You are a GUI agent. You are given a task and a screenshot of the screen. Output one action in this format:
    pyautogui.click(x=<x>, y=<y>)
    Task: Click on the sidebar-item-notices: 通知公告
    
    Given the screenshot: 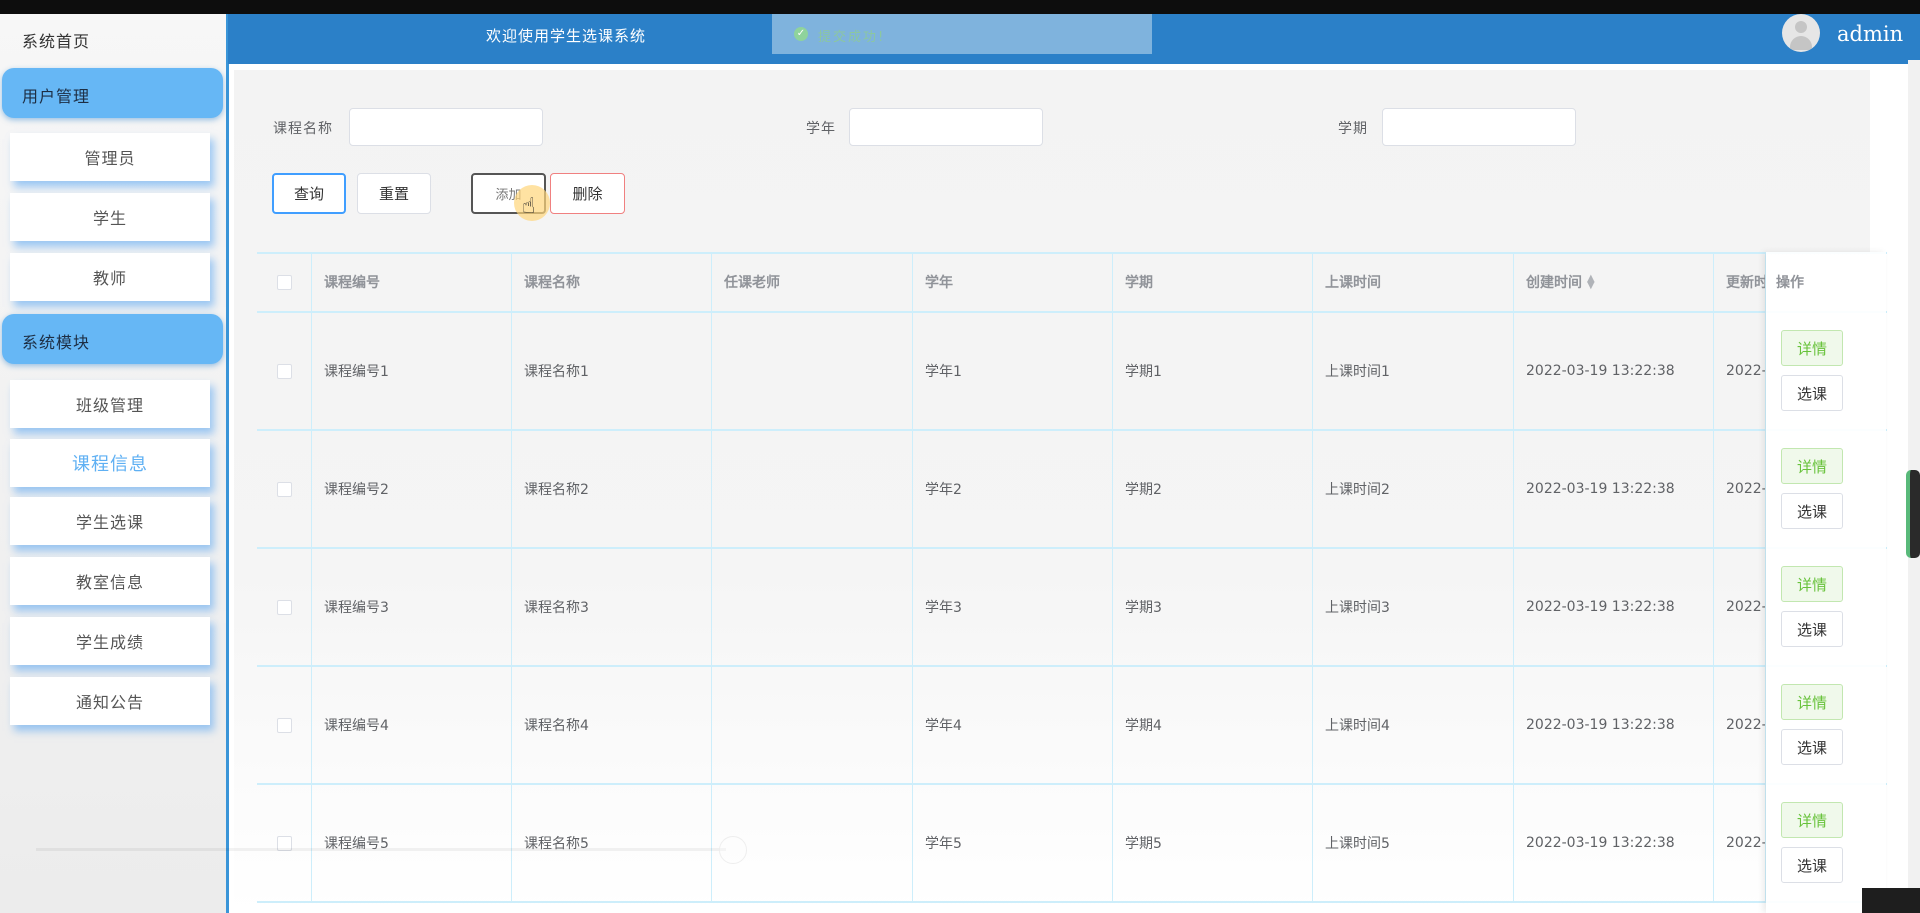 What is the action you would take?
    pyautogui.click(x=110, y=701)
    